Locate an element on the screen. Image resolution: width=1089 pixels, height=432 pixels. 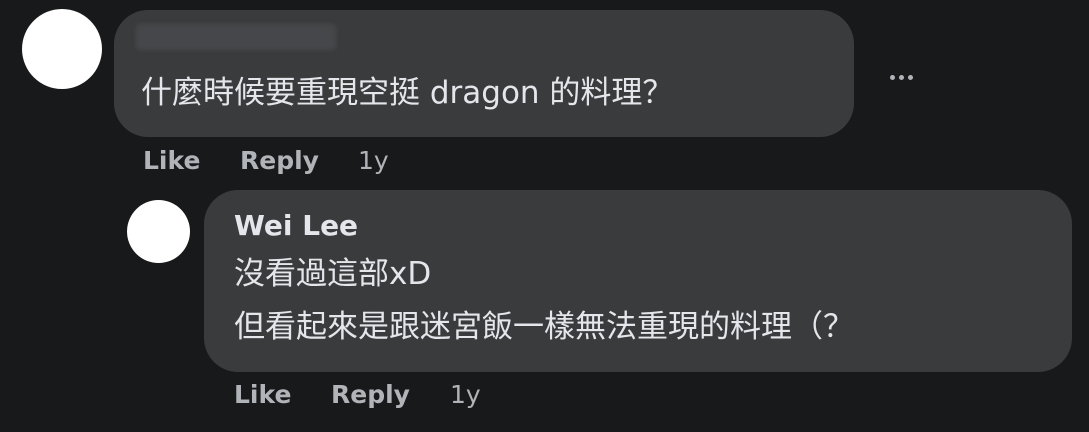
reply-timestamp: 1y is located at coordinates (465, 394).